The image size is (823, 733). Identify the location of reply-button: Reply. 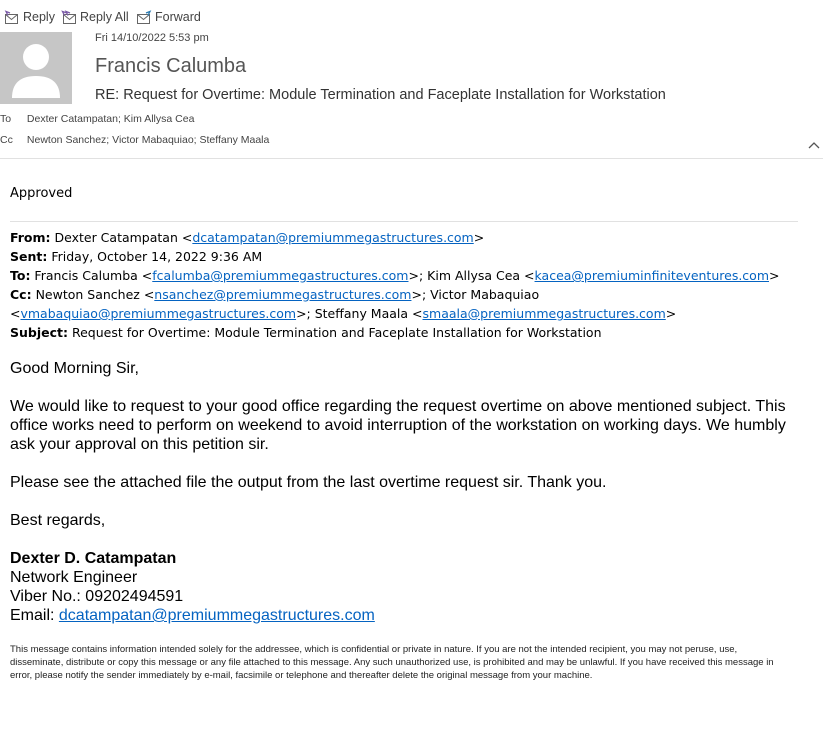
(29, 17).